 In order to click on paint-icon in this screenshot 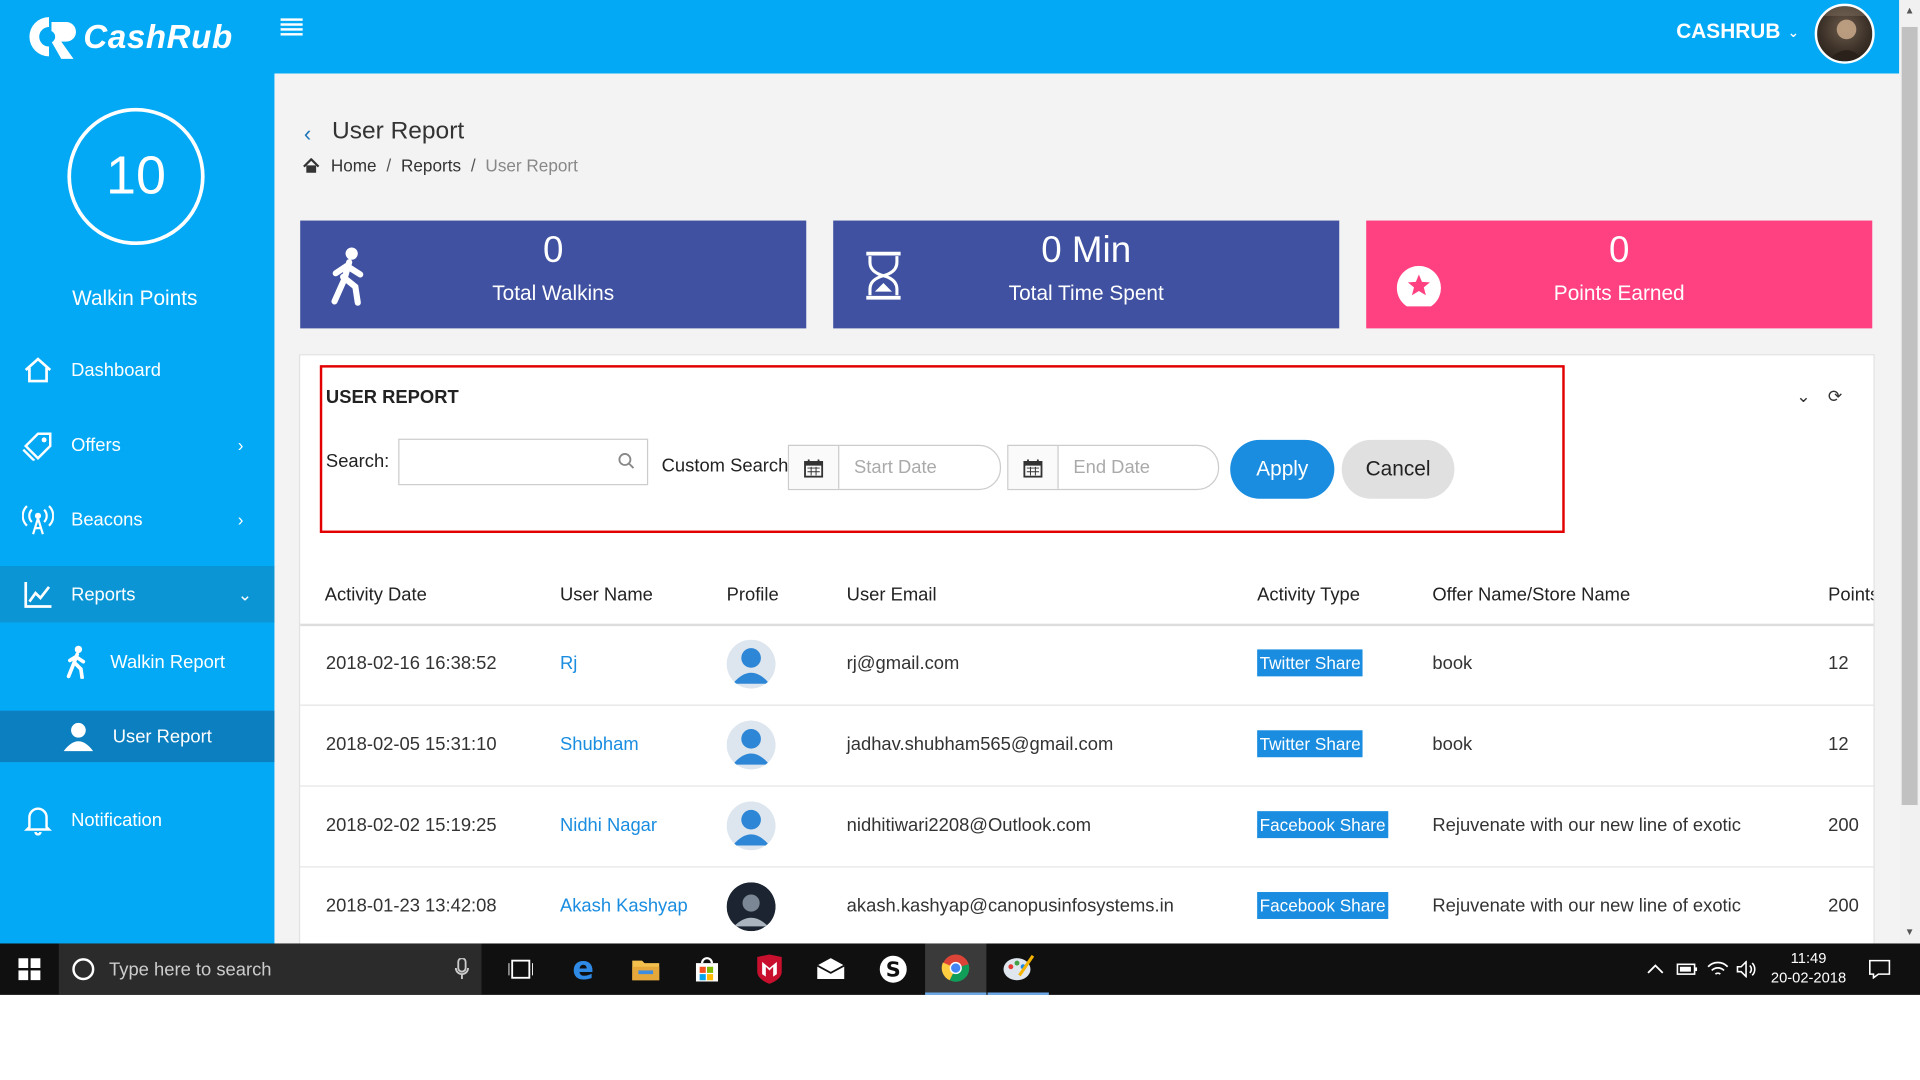, I will do `click(1018, 969)`.